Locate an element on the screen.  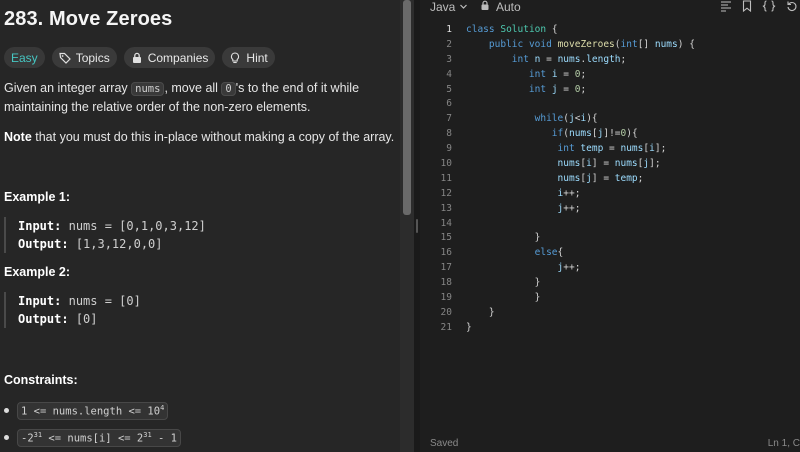
hint-button: Hint is located at coordinates (248, 57).